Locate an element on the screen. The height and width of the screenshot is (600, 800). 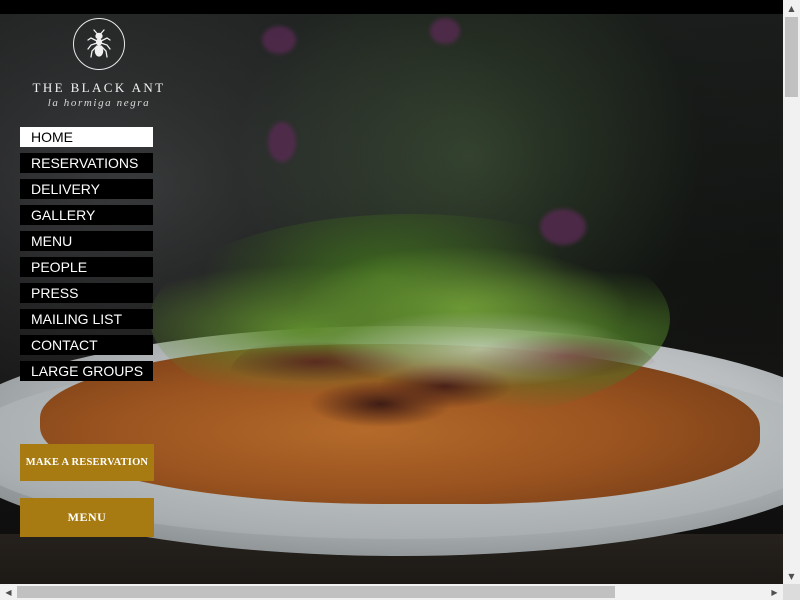
horizontal-scrollbar: ◀ ▶ is located at coordinates (391, 592).